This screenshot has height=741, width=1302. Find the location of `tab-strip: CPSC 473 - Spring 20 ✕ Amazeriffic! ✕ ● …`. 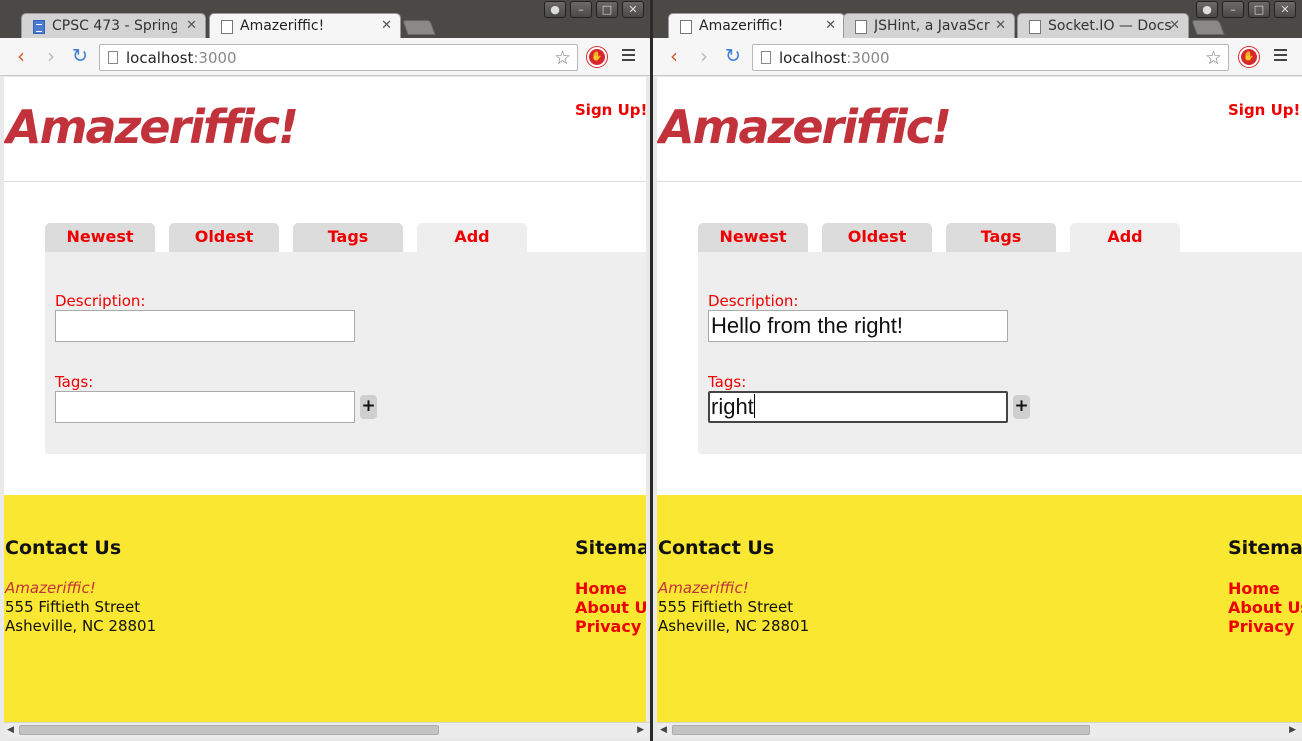

tab-strip: CPSC 473 - Spring 20 ✕ Amazeriffic! ✕ ● … is located at coordinates (325, 19).